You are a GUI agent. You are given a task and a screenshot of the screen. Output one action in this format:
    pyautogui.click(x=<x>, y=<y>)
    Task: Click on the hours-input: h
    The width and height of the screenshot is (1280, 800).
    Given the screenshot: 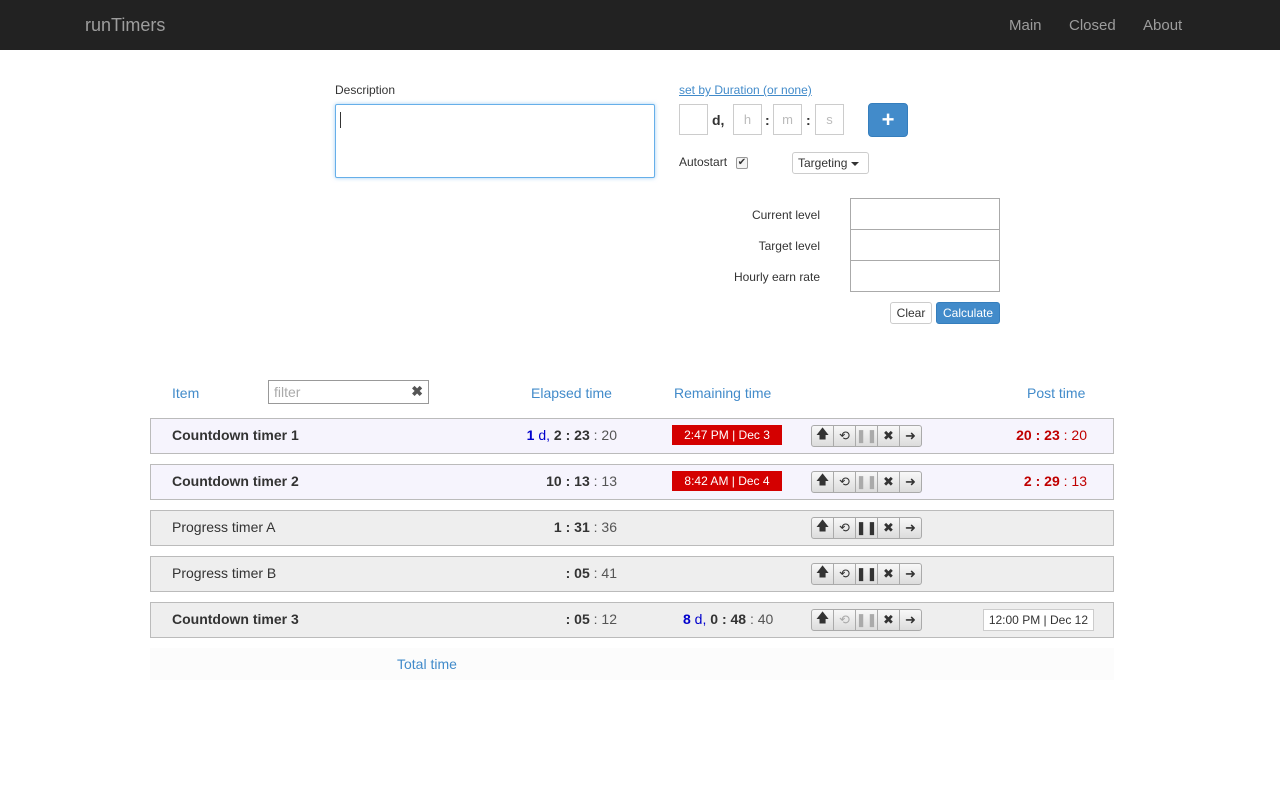 What is the action you would take?
    pyautogui.click(x=747, y=119)
    